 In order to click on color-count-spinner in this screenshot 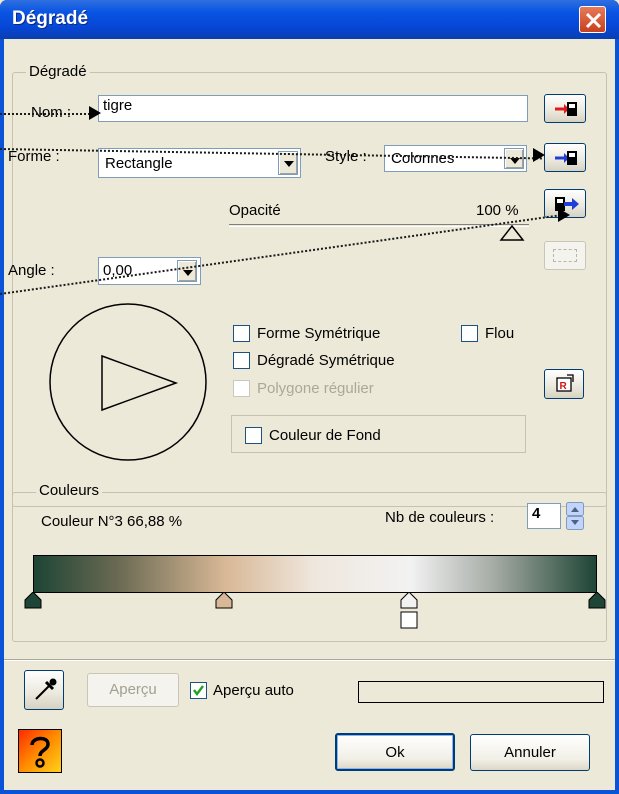, I will do `click(575, 516)`.